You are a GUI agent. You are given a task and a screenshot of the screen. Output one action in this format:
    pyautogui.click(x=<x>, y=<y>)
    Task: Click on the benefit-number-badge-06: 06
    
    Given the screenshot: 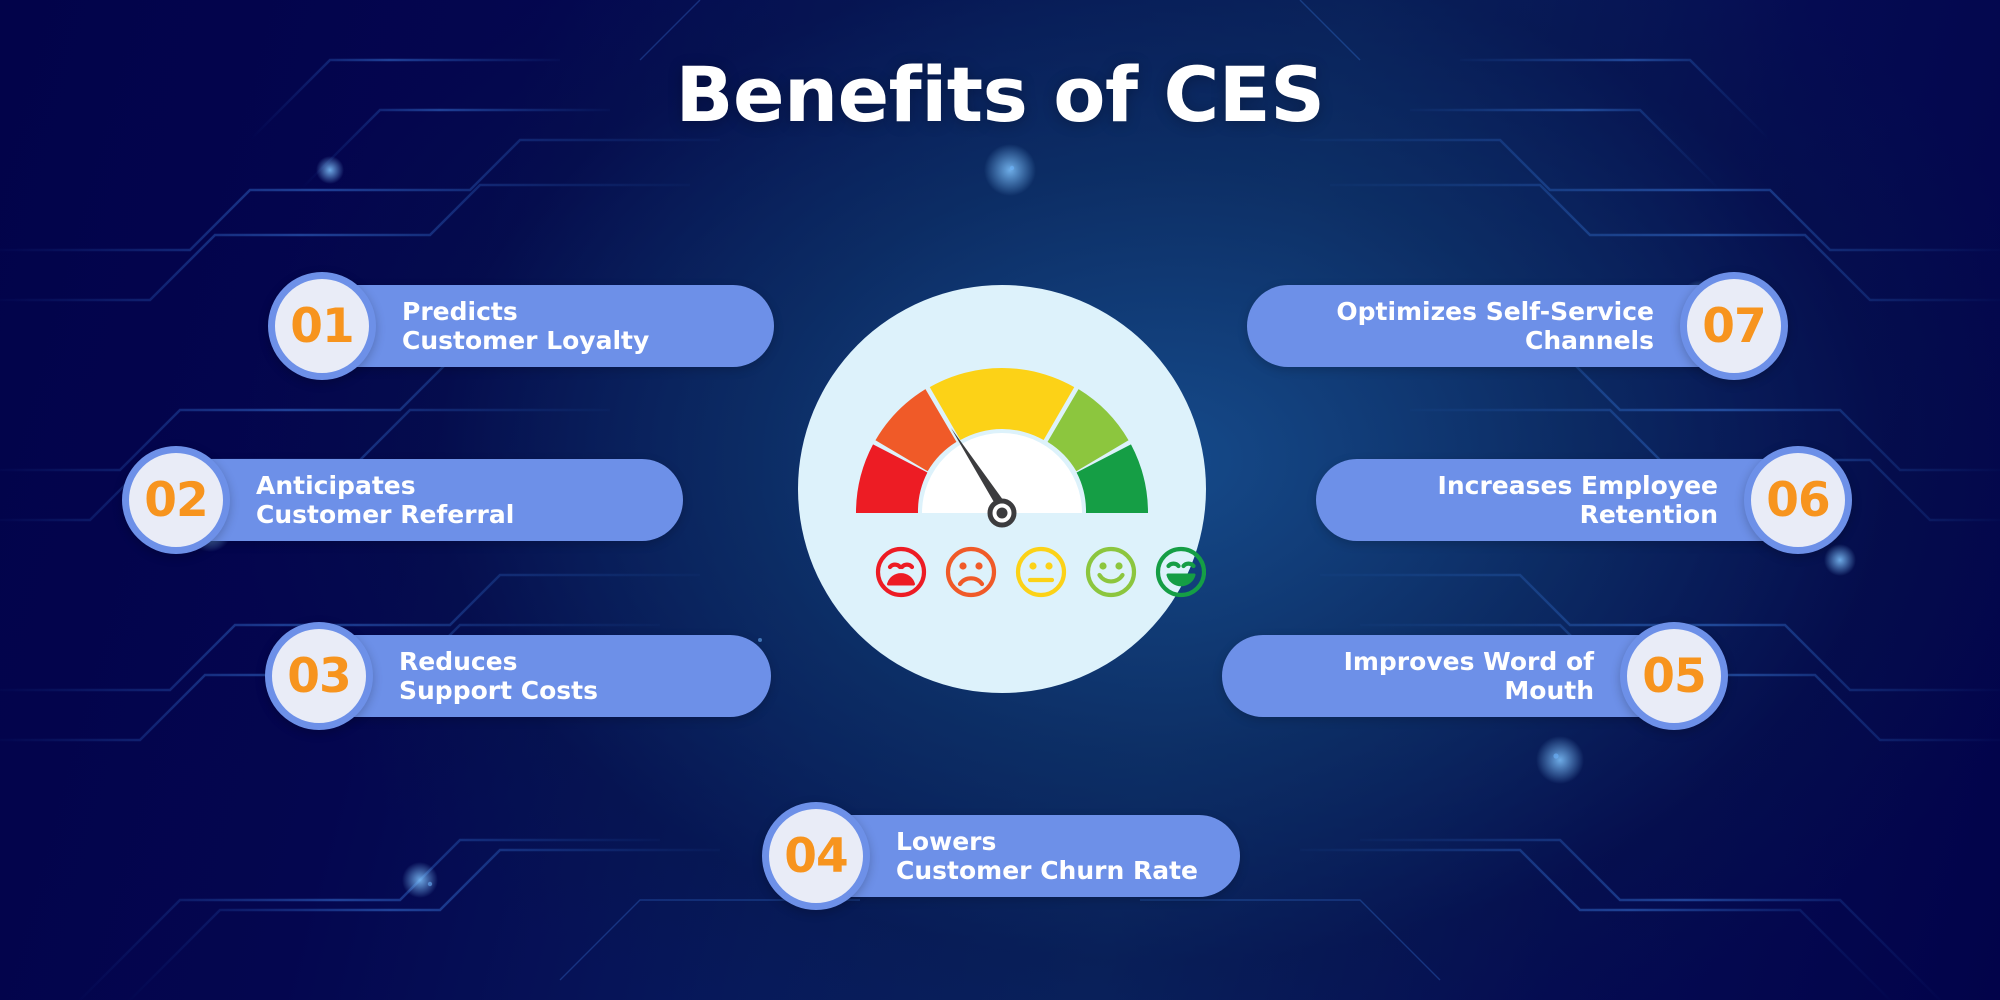 What is the action you would take?
    pyautogui.click(x=1798, y=500)
    